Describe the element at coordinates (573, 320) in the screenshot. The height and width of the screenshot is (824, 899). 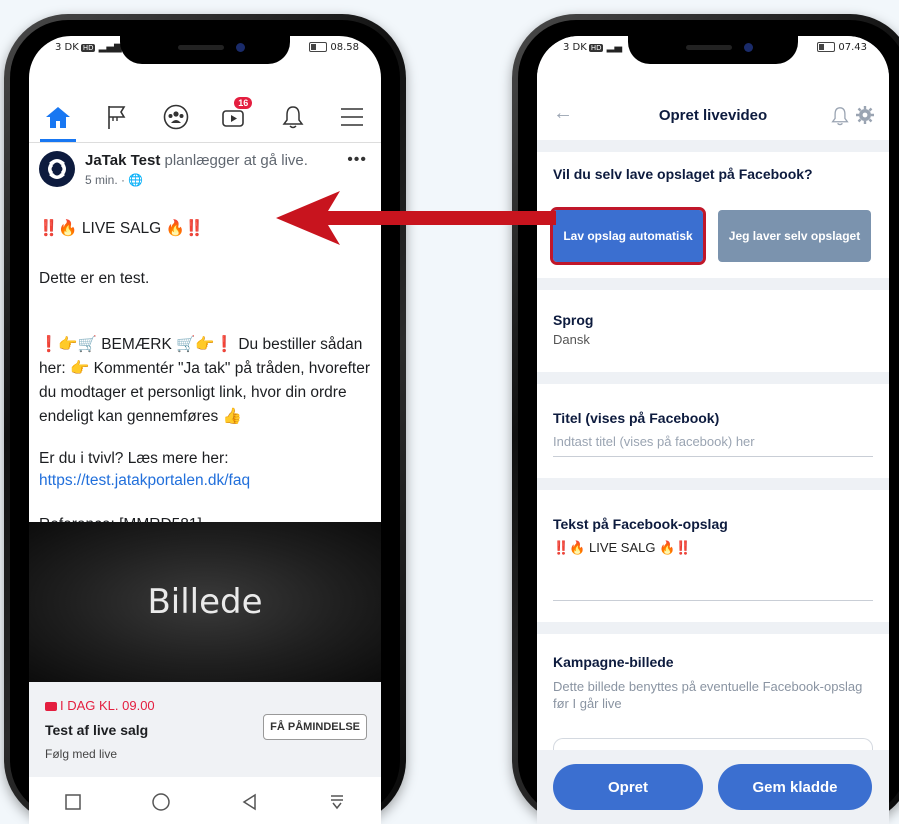
I see `language-label: Sprog` at that location.